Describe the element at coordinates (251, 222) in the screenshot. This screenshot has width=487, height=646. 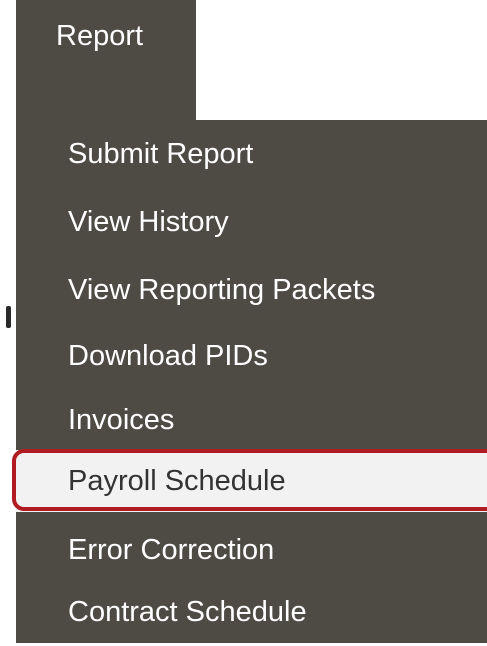
I see `menu-item-view-history: View History` at that location.